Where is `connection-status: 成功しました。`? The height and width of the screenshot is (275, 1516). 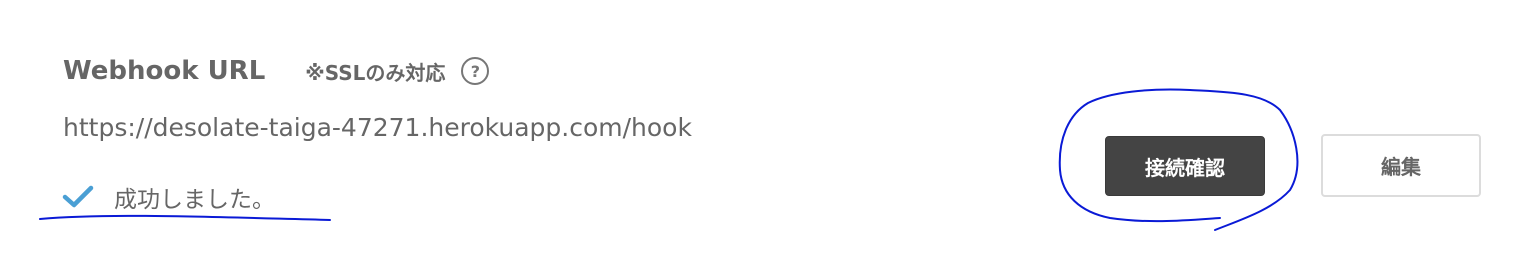
connection-status: 成功しました。 is located at coordinates (168, 197).